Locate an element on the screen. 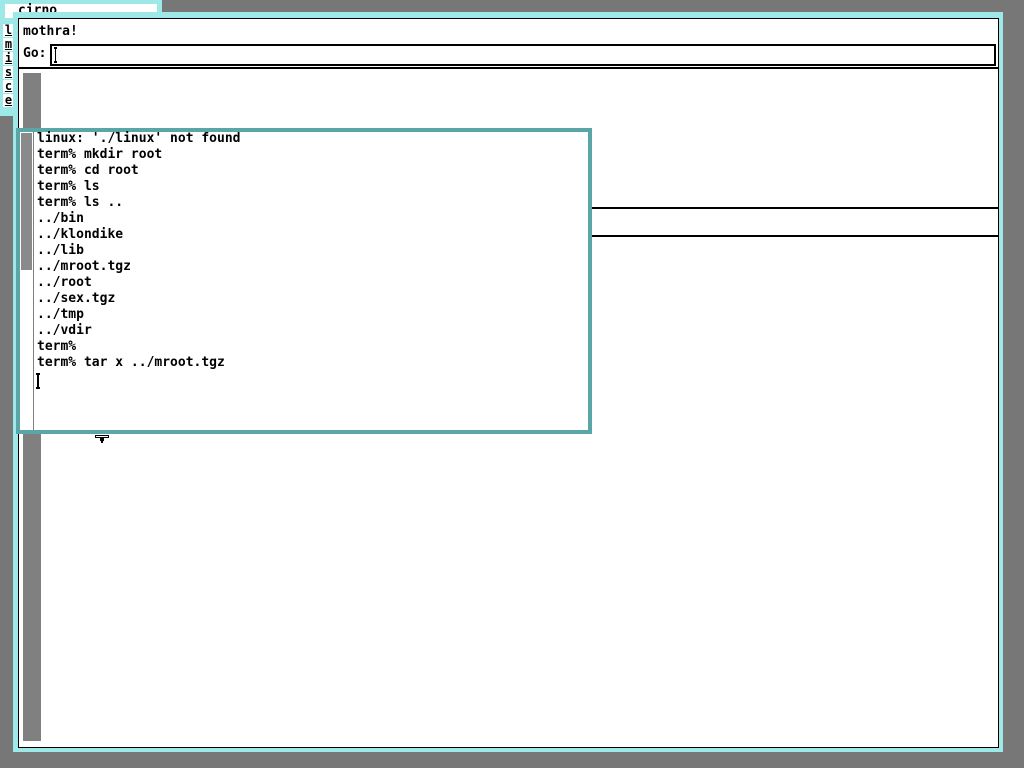 The image size is (1024, 768). terminal-line: term% tar x ../mroot.tgz is located at coordinates (131, 362).